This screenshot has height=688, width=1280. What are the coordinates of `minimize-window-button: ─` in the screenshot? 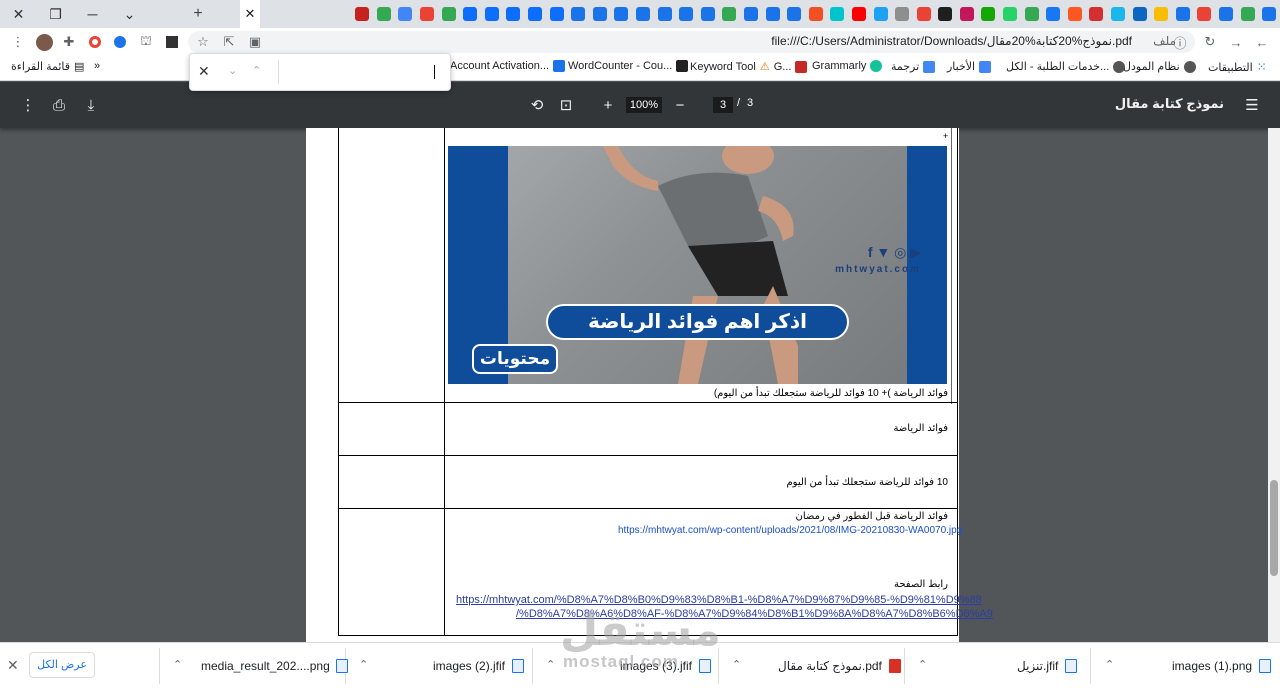 It's located at (92, 14).